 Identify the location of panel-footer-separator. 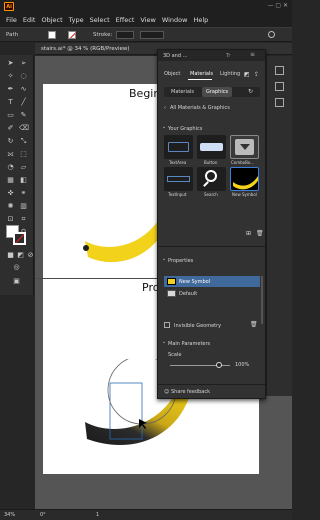
(211, 384).